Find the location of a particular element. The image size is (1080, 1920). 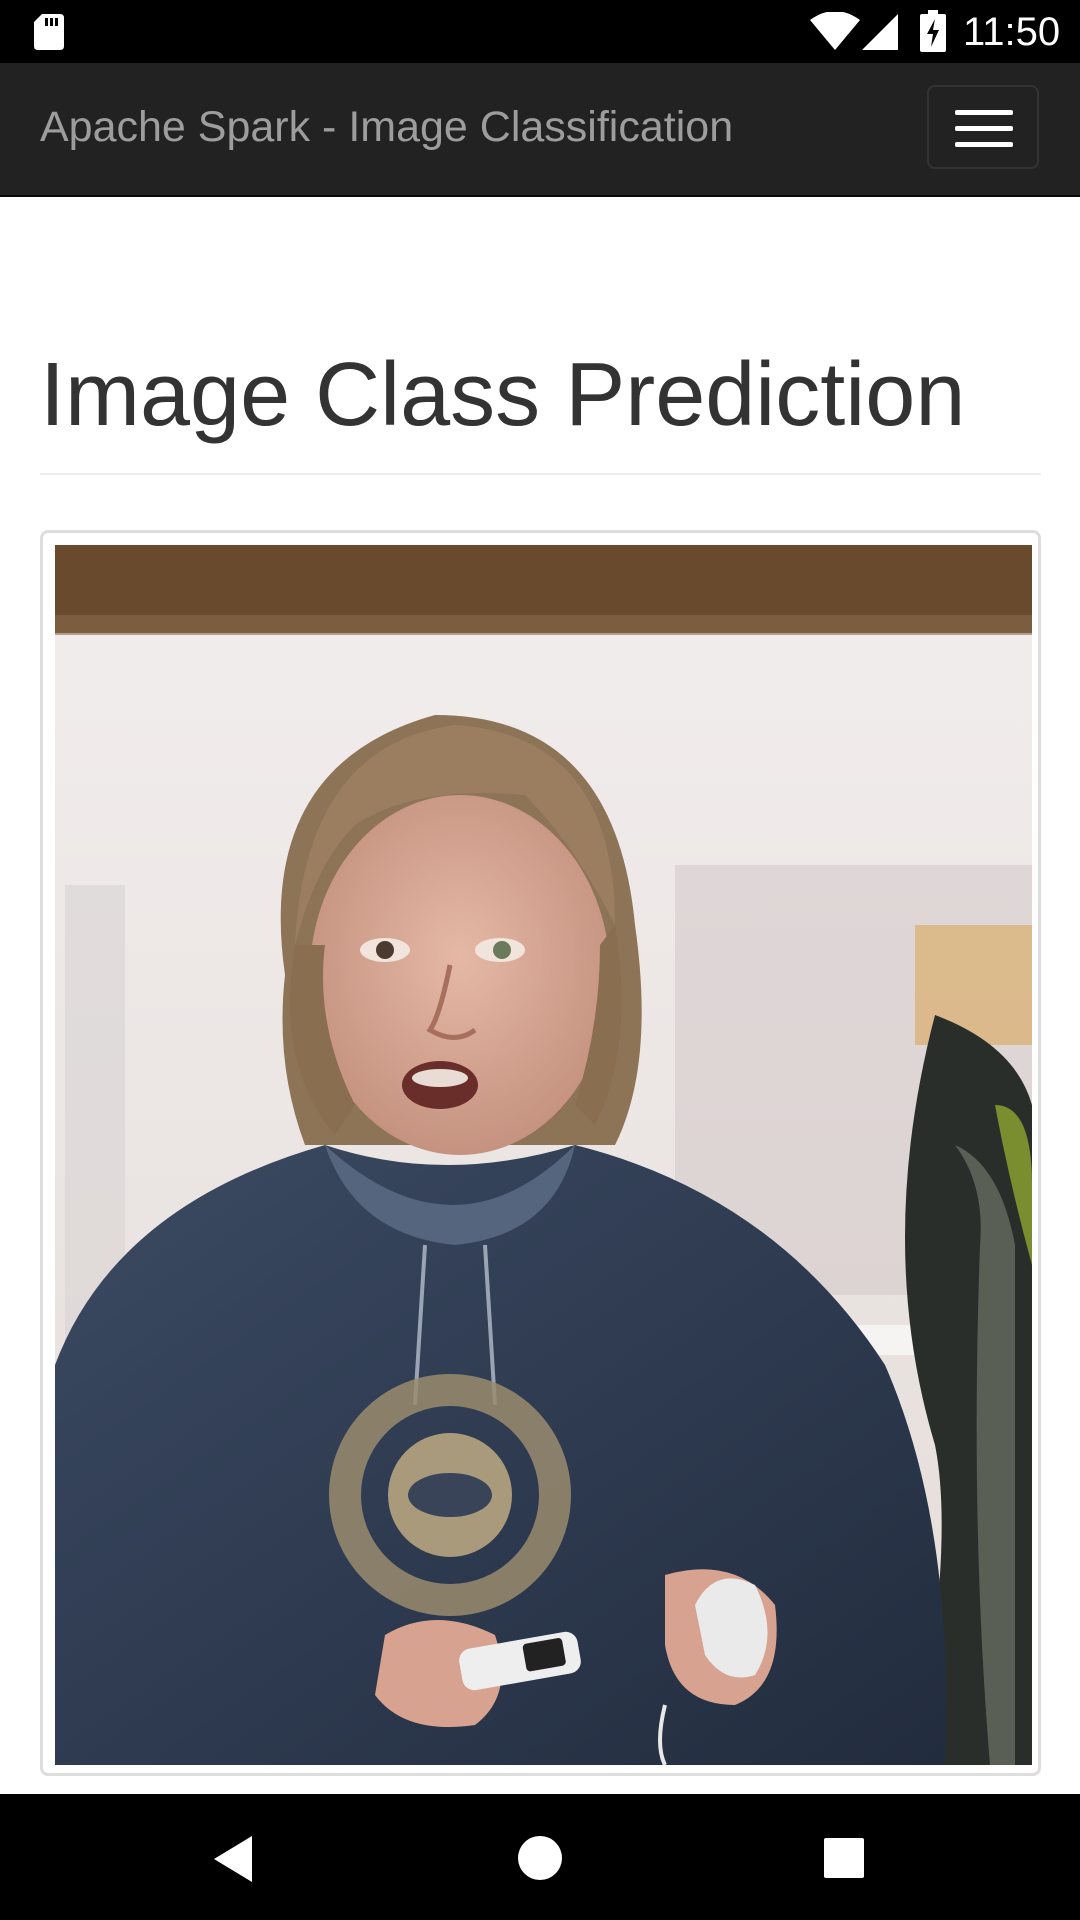

status-bar: 11:50 is located at coordinates (540, 31).